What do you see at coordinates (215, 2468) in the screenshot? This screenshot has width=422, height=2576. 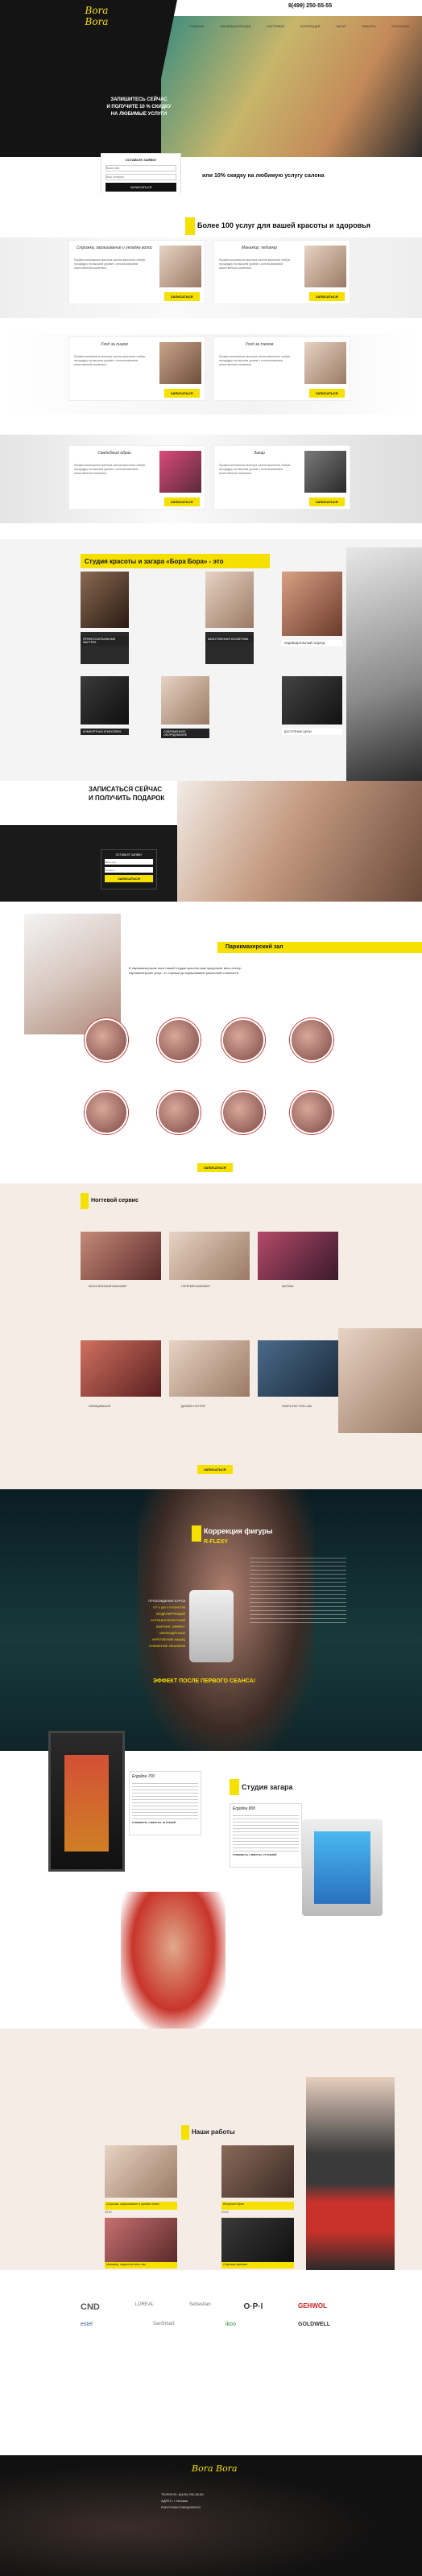 I see `footer-logo: Bora Bora` at bounding box center [215, 2468].